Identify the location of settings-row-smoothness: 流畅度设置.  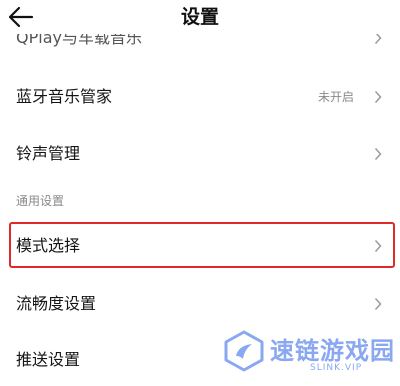
(200, 304).